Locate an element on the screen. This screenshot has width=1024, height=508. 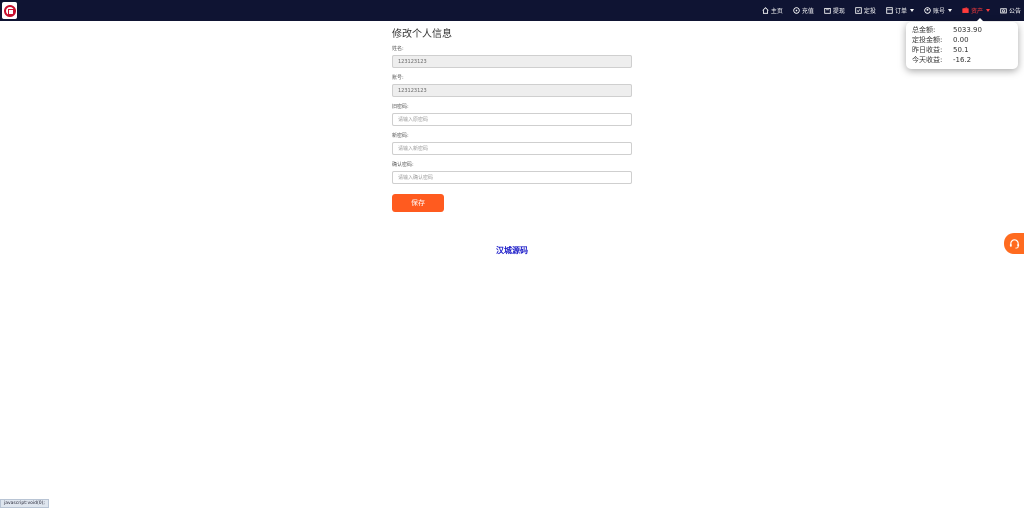
account-label: 账号: is located at coordinates (398, 78).